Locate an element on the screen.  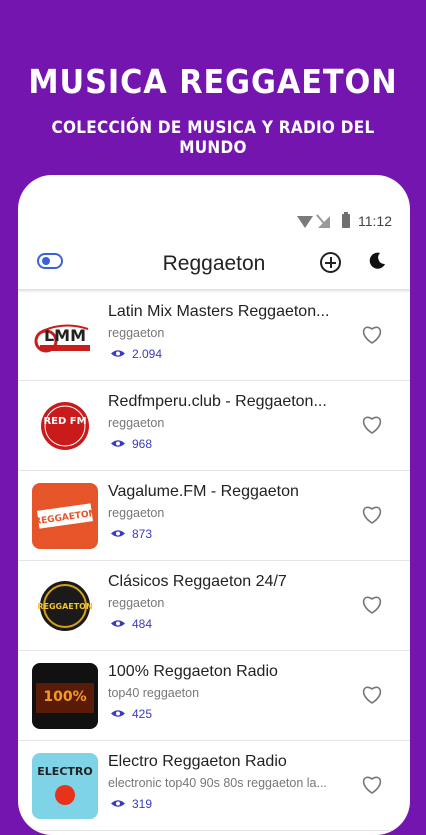
station-logo: ¡REGGAETON! is located at coordinates (65, 516).